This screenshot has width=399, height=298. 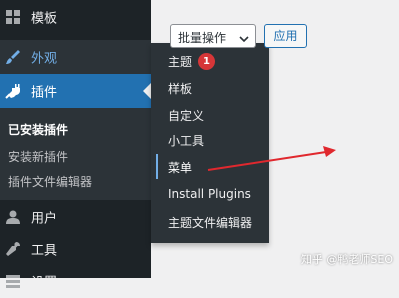 What do you see at coordinates (202, 38) in the screenshot?
I see `bulk-actions-value: 批量操作` at bounding box center [202, 38].